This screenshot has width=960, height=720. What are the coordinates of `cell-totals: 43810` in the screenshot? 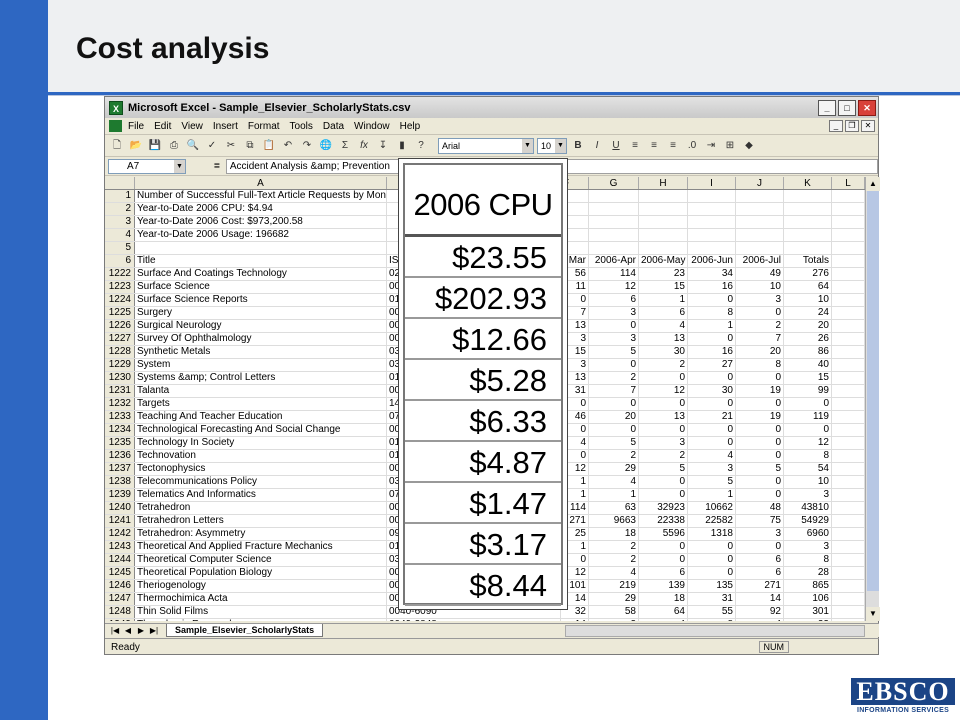 It's located at (808, 508).